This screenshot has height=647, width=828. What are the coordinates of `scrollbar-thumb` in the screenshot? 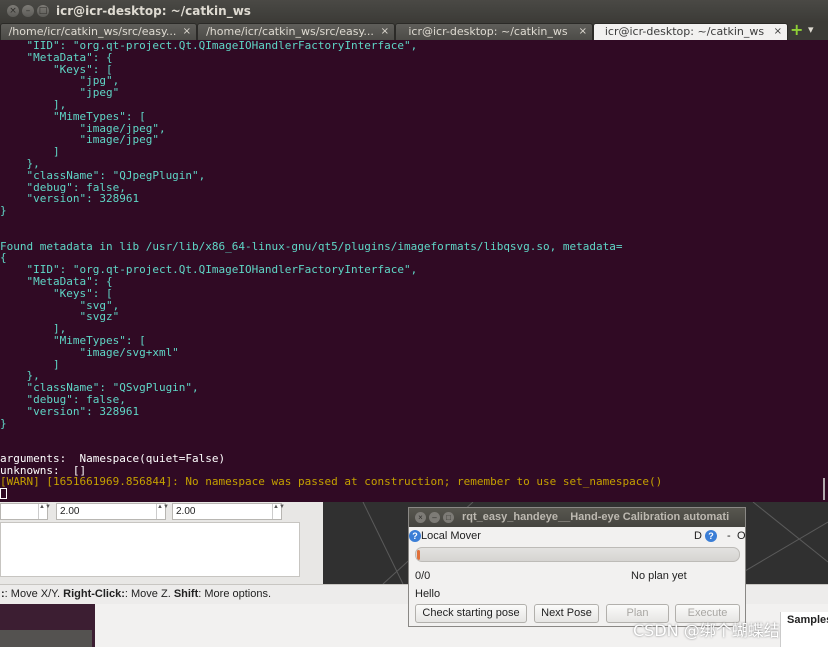 It's located at (824, 489).